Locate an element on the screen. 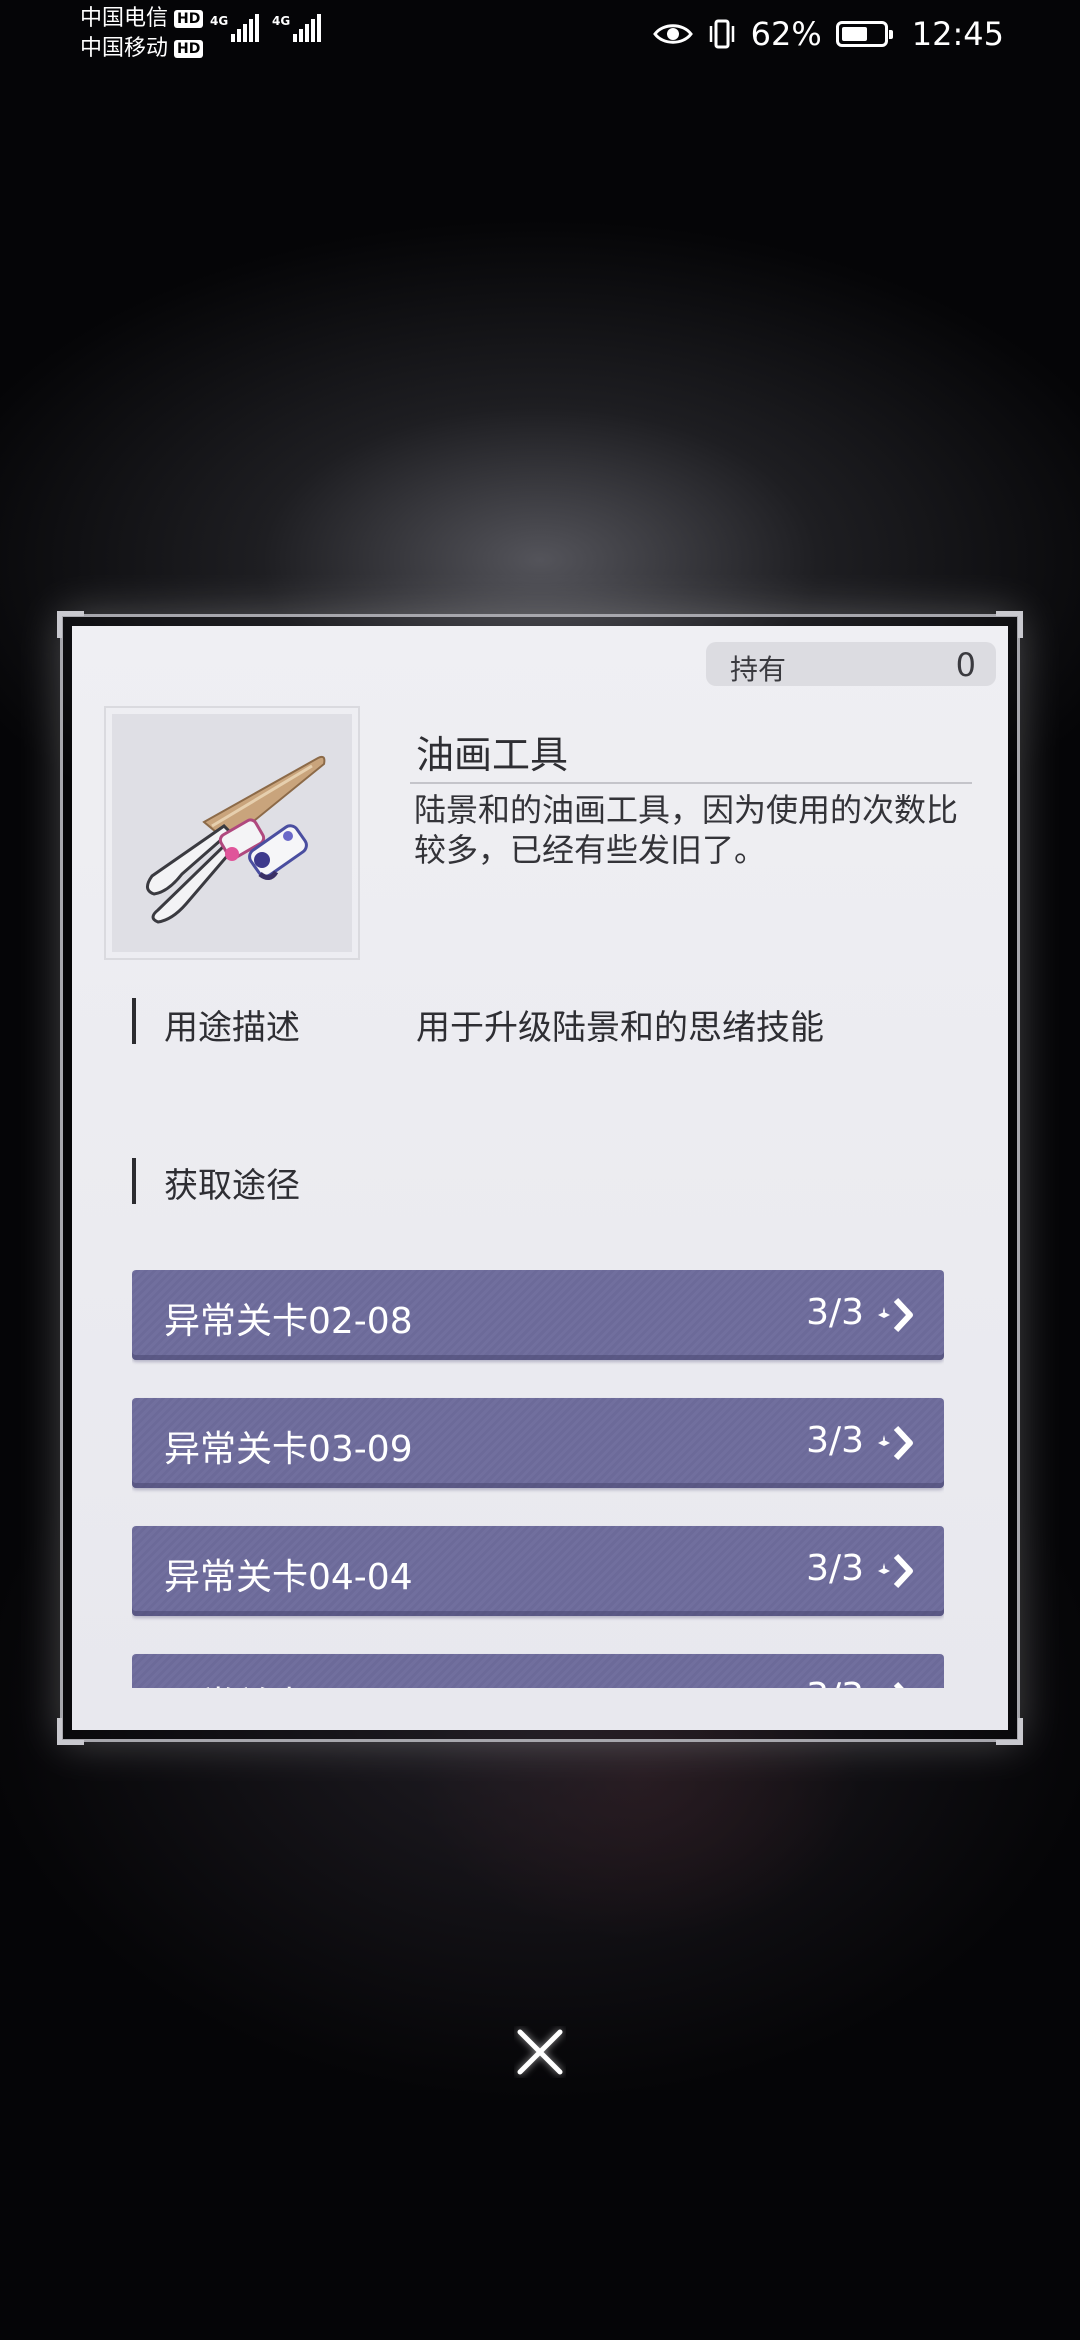 The height and width of the screenshot is (2340, 1080). carrier-line-2: 中国移动 HD is located at coordinates (142, 49).